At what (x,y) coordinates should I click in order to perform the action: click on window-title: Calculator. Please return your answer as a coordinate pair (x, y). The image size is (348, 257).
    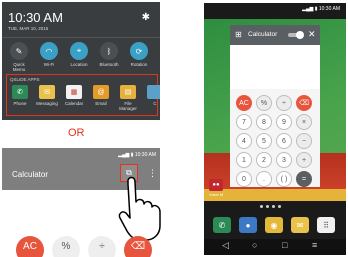
    Looking at the image, I should click on (263, 34).